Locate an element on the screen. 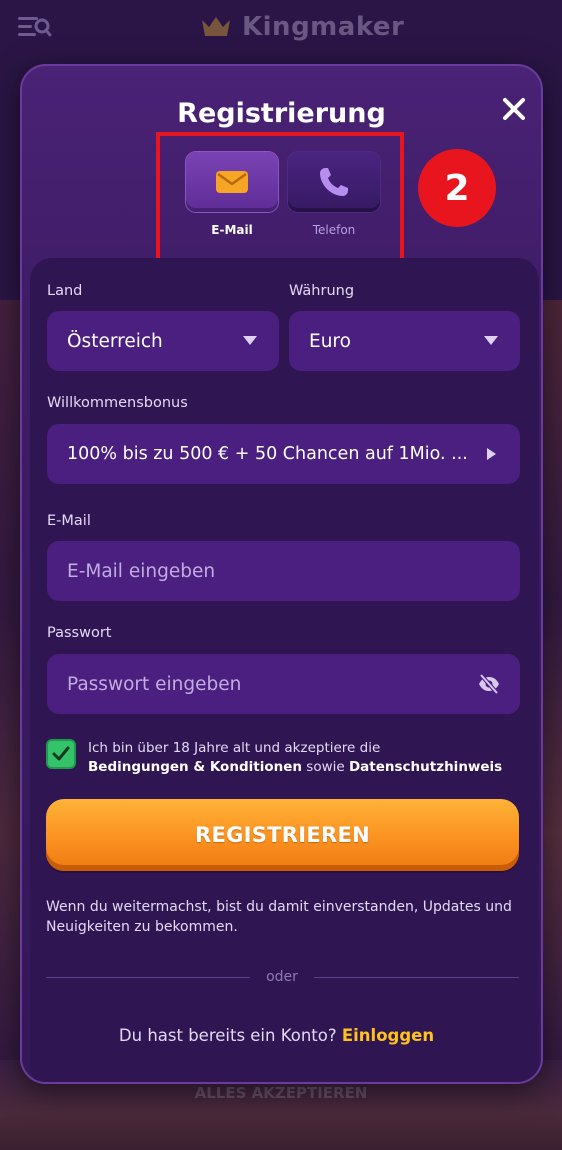 The height and width of the screenshot is (1150, 562). step-badge: 2 is located at coordinates (457, 188).